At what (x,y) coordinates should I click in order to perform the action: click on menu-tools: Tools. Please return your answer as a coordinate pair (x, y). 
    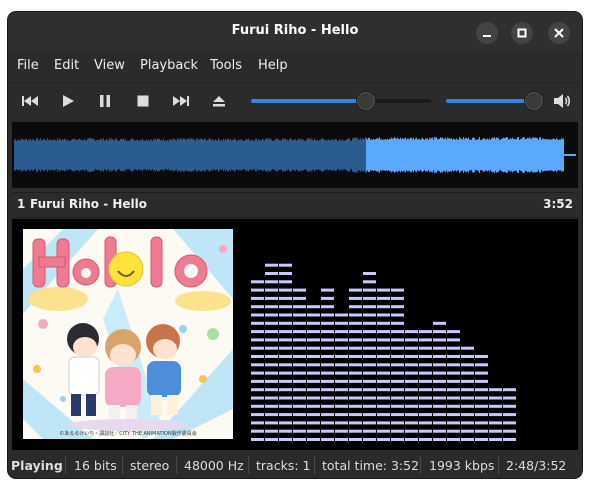
    Looking at the image, I should click on (226, 65).